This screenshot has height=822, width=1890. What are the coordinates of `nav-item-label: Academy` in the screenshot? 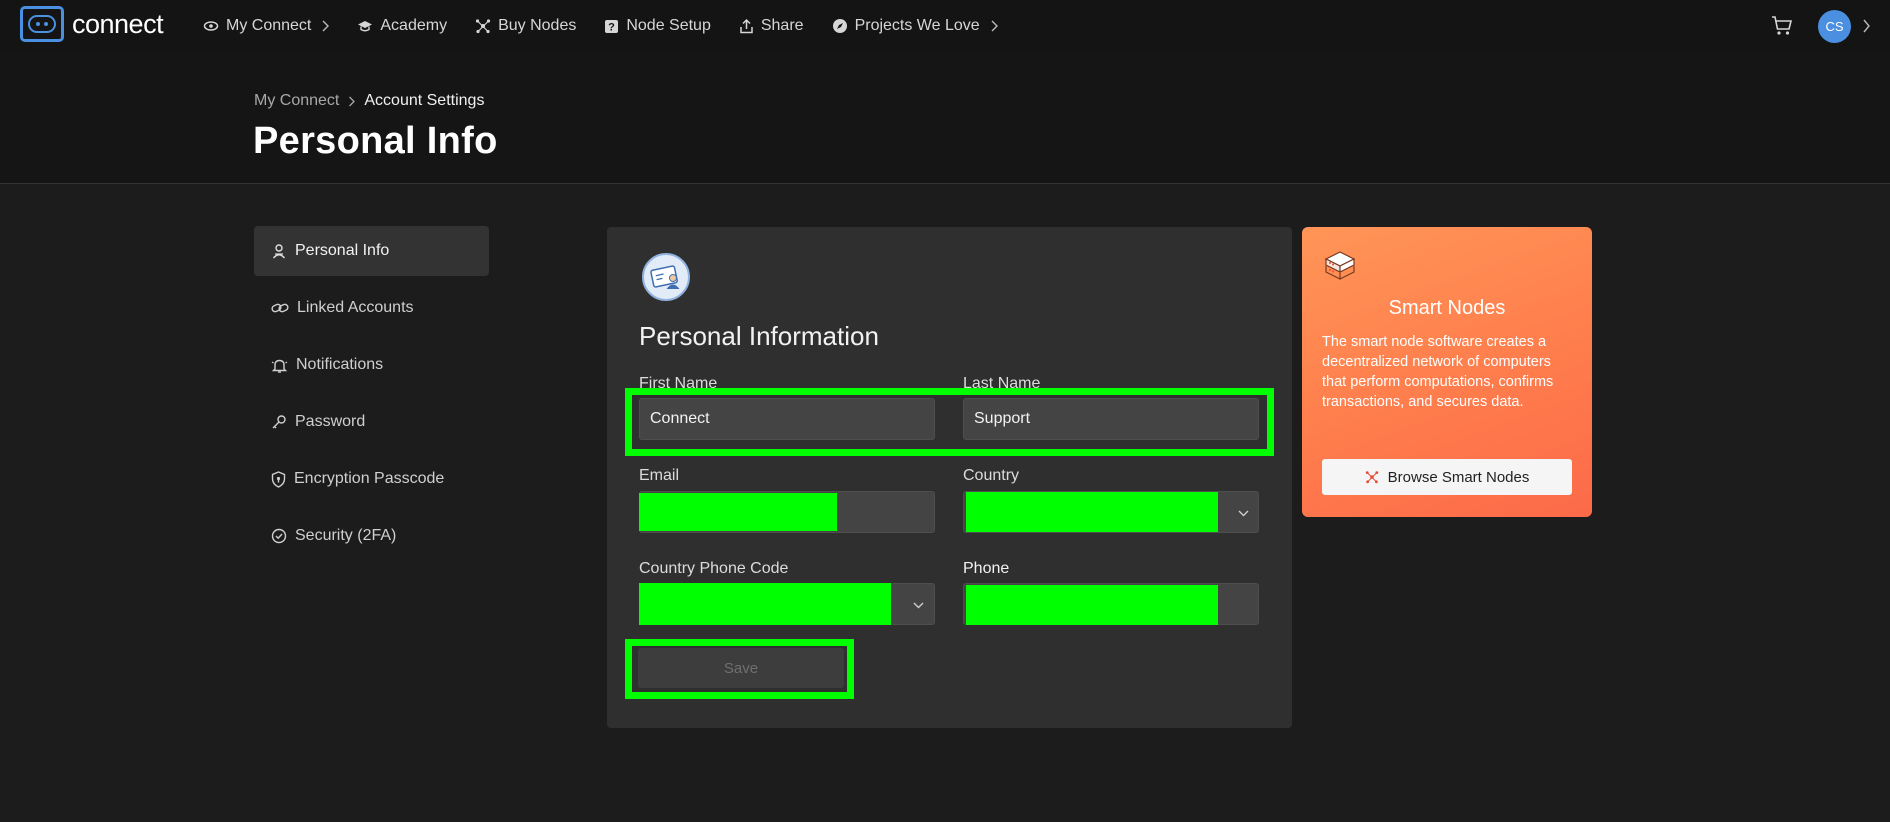 It's located at (414, 25).